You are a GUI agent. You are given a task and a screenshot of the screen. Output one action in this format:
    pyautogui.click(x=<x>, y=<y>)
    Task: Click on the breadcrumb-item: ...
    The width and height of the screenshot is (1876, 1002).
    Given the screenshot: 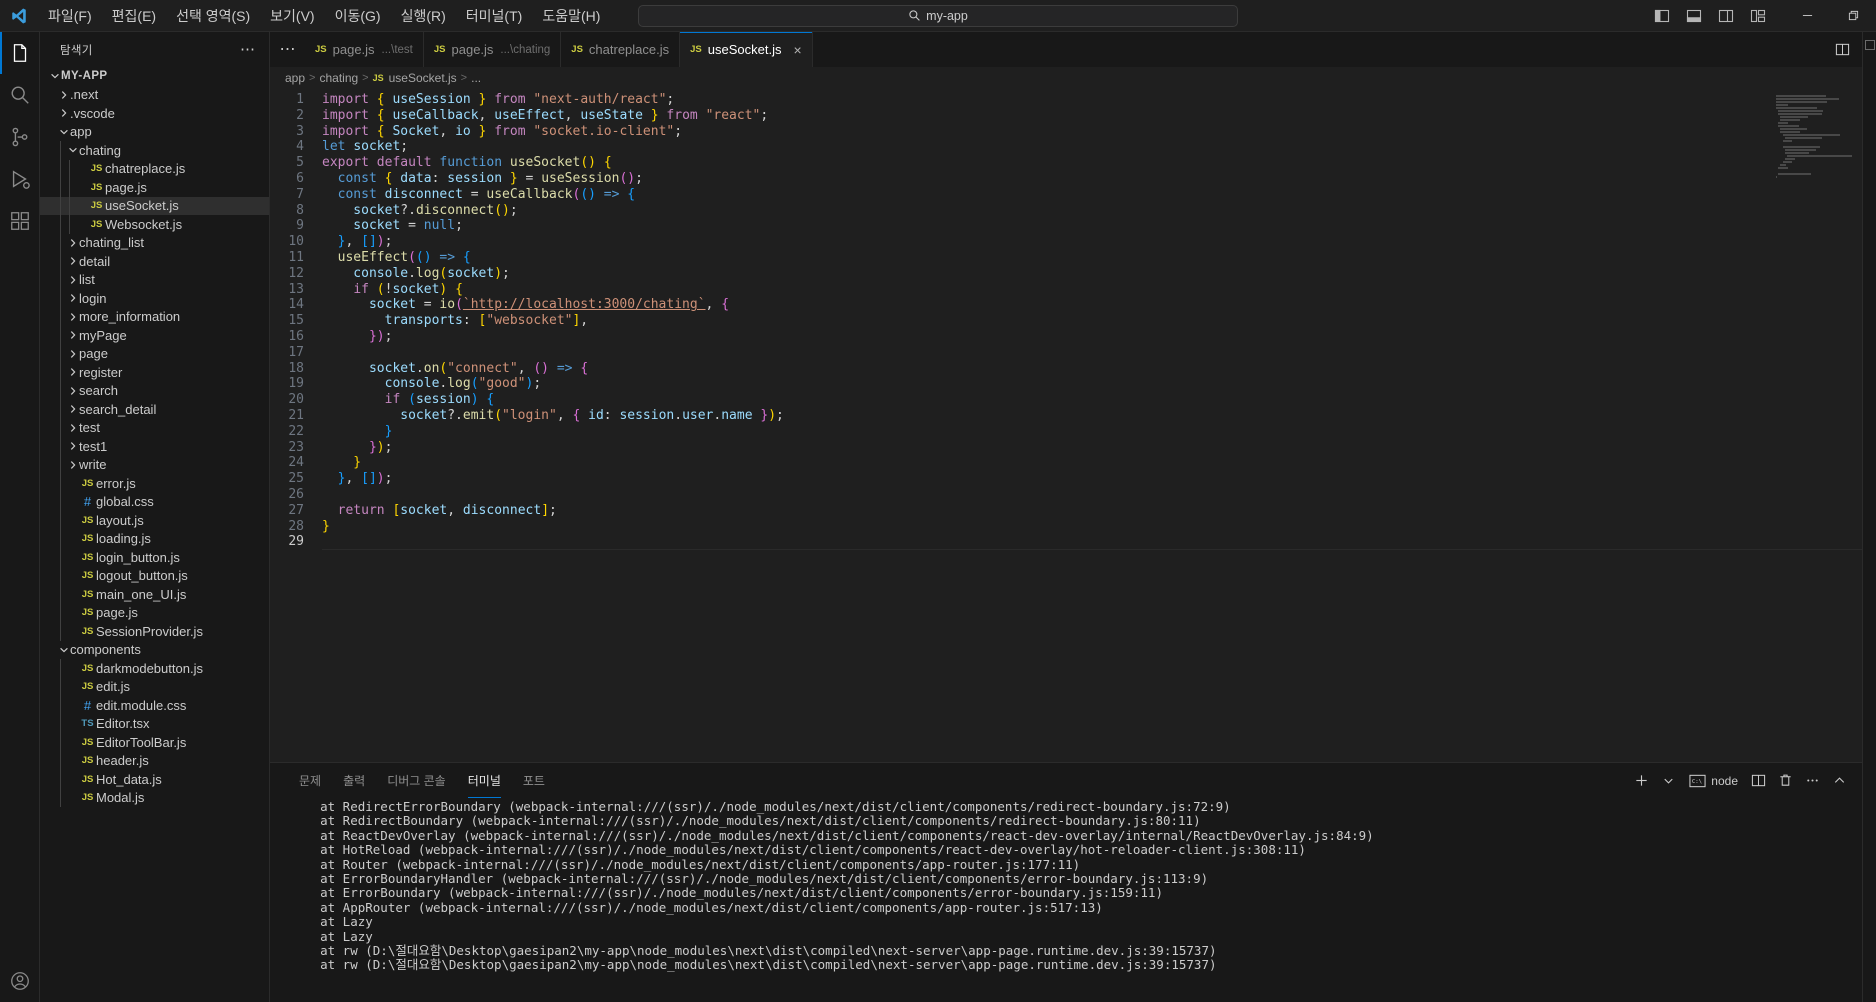 What is the action you would take?
    pyautogui.click(x=476, y=78)
    